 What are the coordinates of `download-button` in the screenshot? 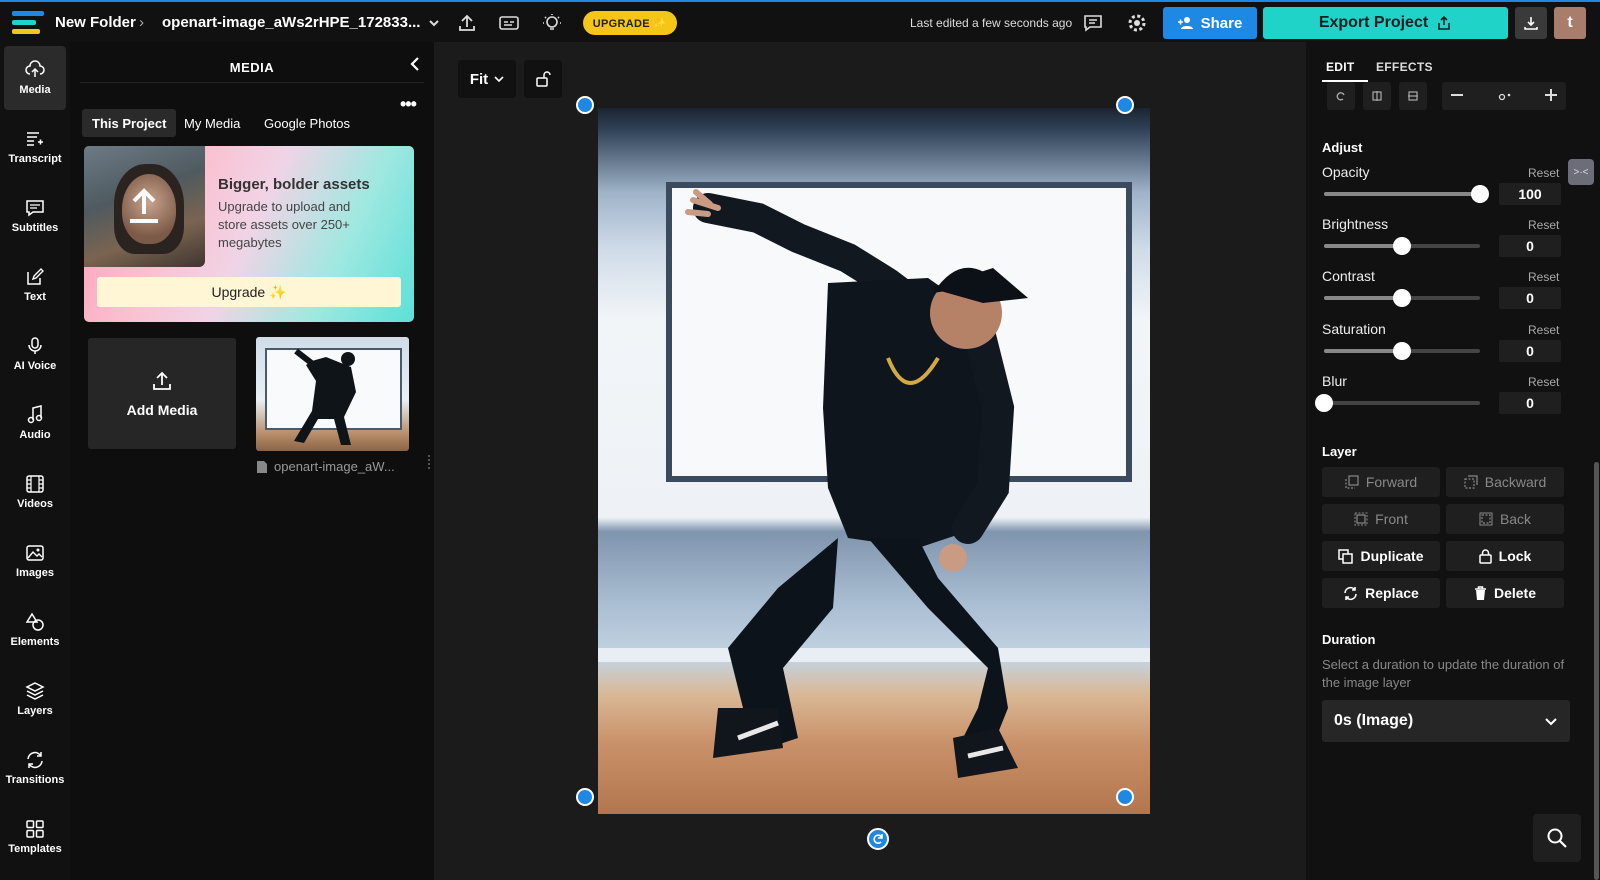 It's located at (1531, 23).